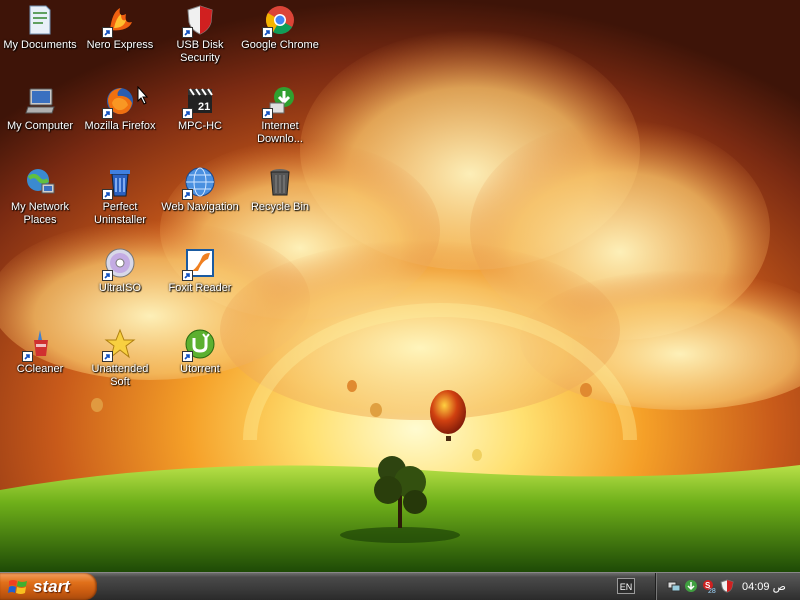 This screenshot has width=800, height=600. I want to click on desktop-icon-label: Mozilla Firefox, so click(120, 126).